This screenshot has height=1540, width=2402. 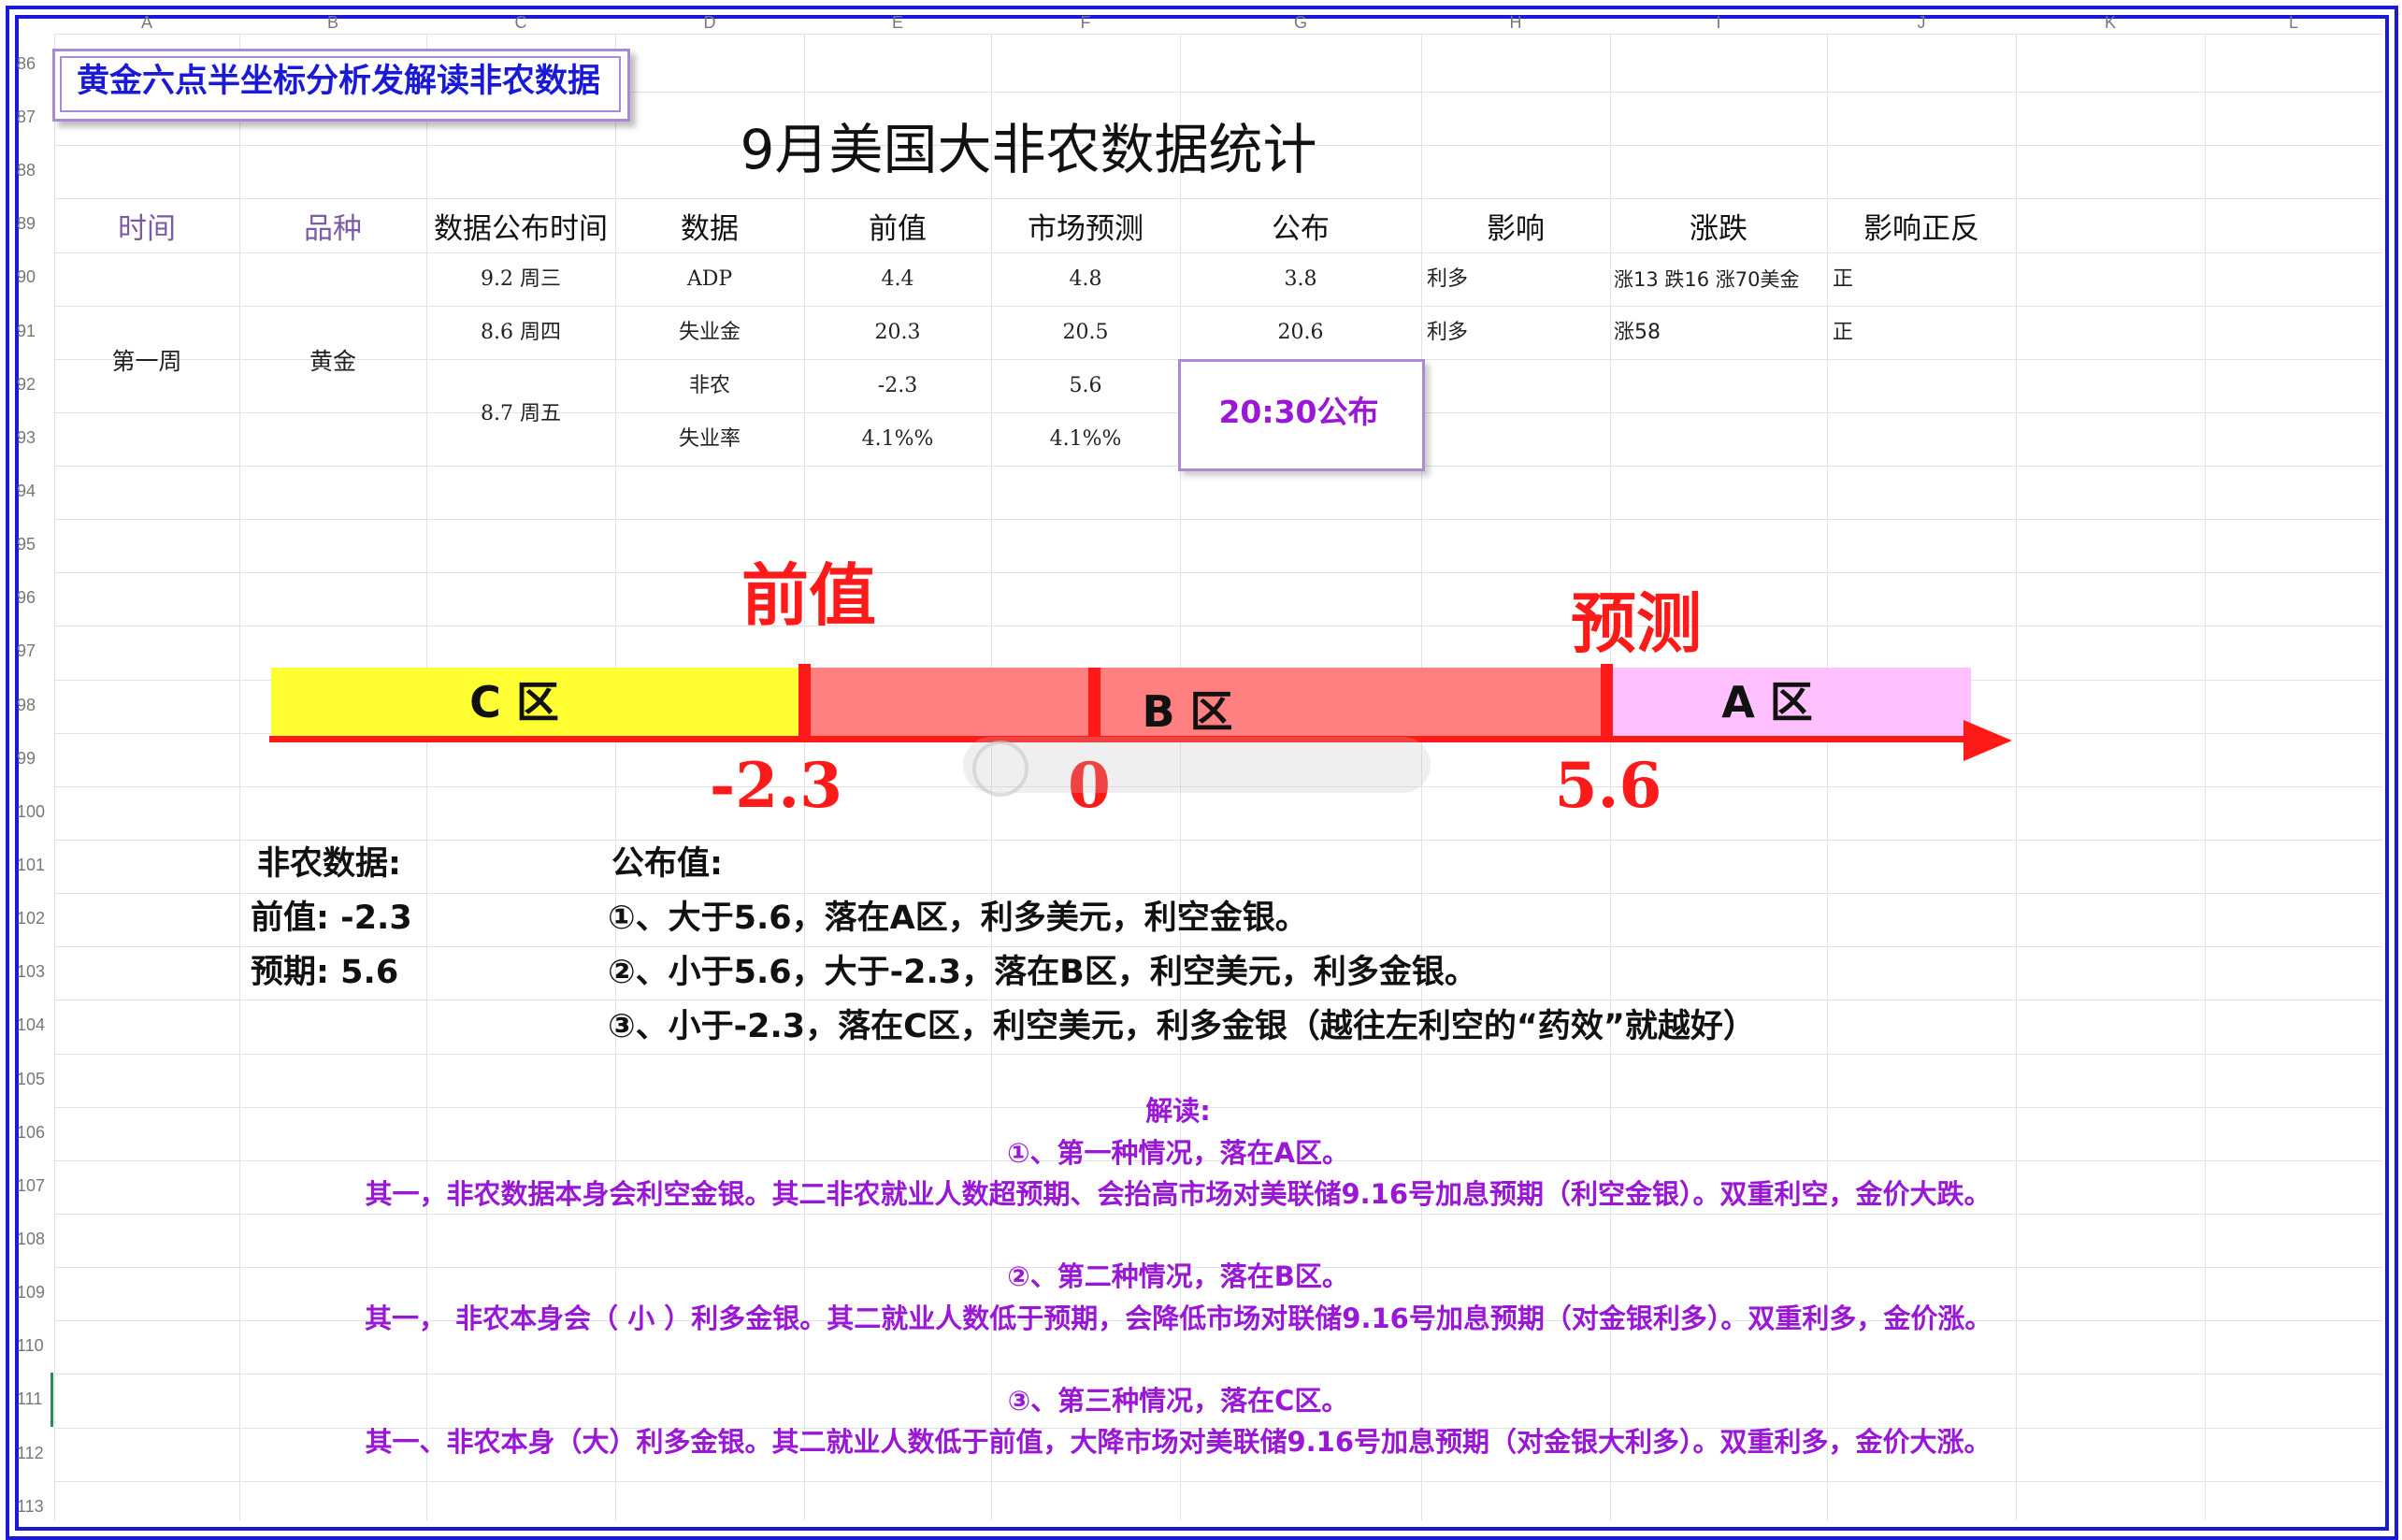 What do you see at coordinates (36, 1506) in the screenshot?
I see `row-header: 113` at bounding box center [36, 1506].